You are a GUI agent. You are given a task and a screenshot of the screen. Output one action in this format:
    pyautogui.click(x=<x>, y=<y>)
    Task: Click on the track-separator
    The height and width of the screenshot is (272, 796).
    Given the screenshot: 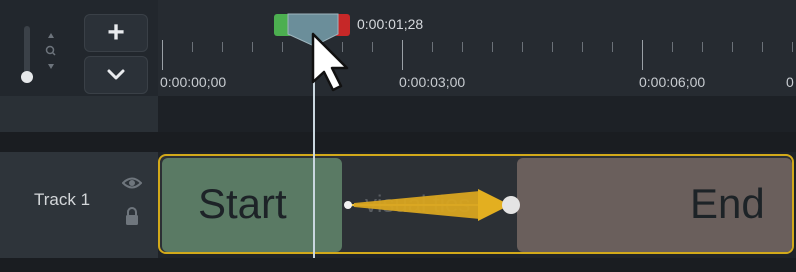 What is the action you would take?
    pyautogui.click(x=398, y=142)
    